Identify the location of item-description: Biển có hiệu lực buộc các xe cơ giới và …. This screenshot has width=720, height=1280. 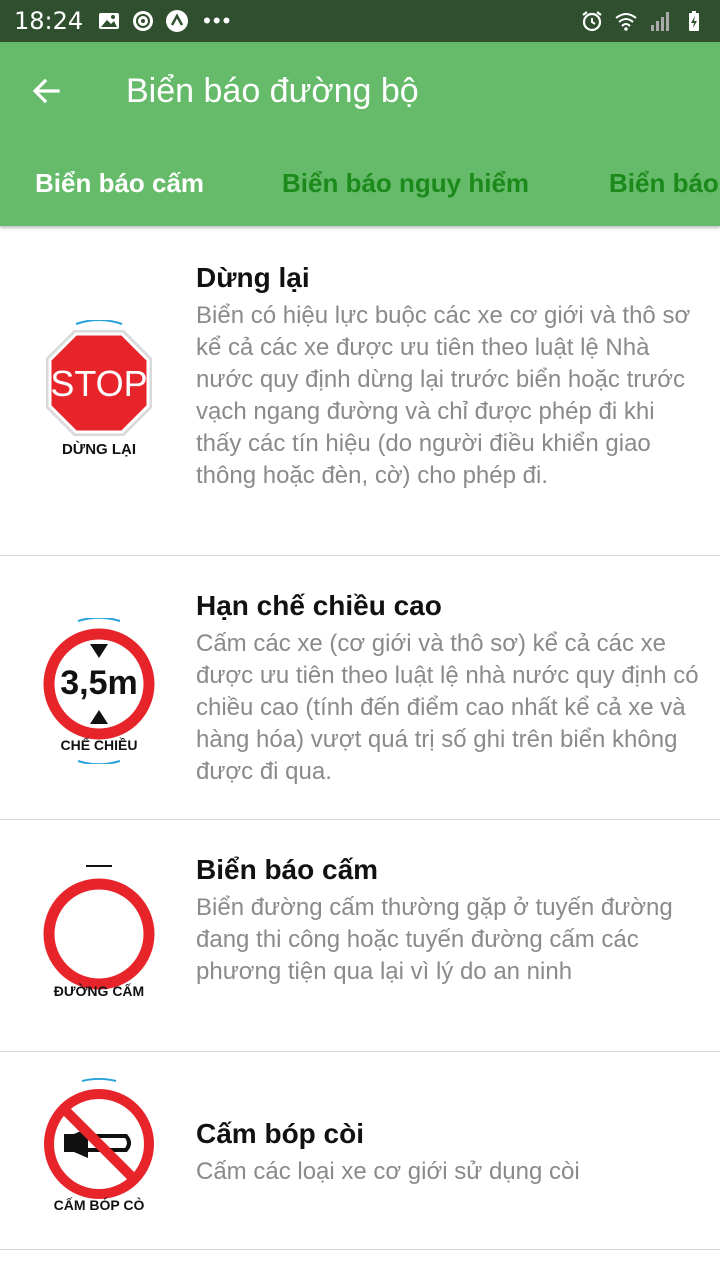
(443, 395).